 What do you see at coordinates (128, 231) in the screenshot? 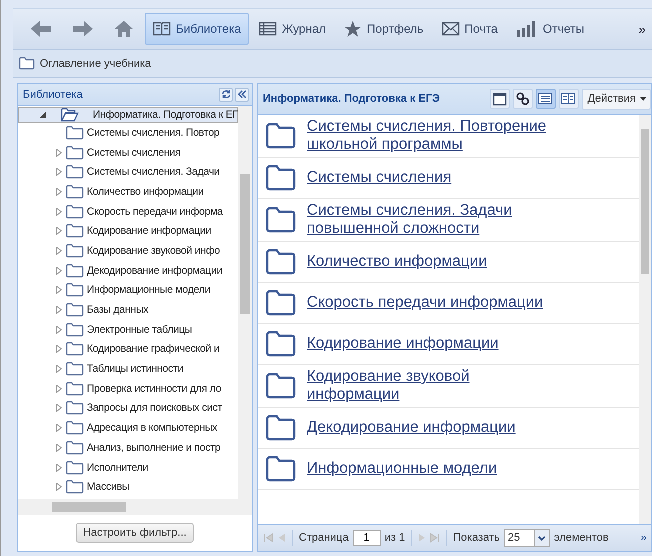
I see `tree-item: Кодирование информации` at bounding box center [128, 231].